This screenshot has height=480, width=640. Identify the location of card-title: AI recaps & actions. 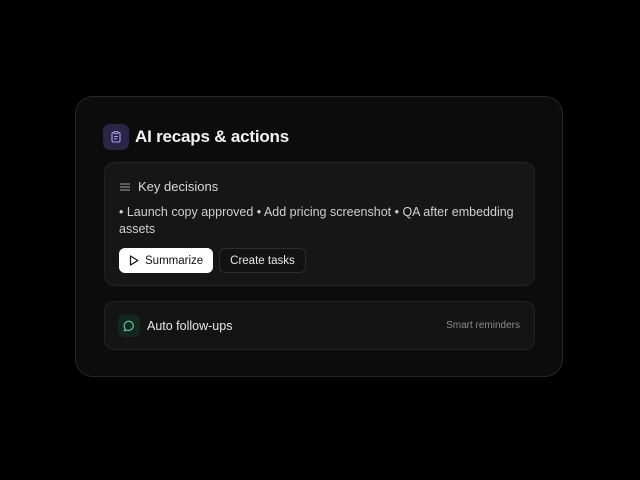
(212, 136).